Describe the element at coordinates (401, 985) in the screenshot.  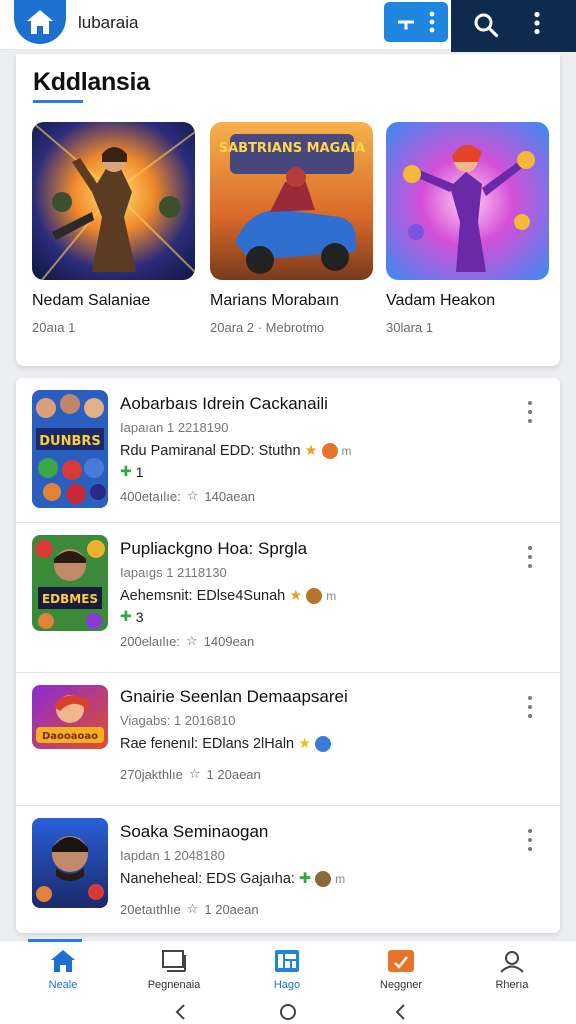
I see `nav-label: Neggner` at that location.